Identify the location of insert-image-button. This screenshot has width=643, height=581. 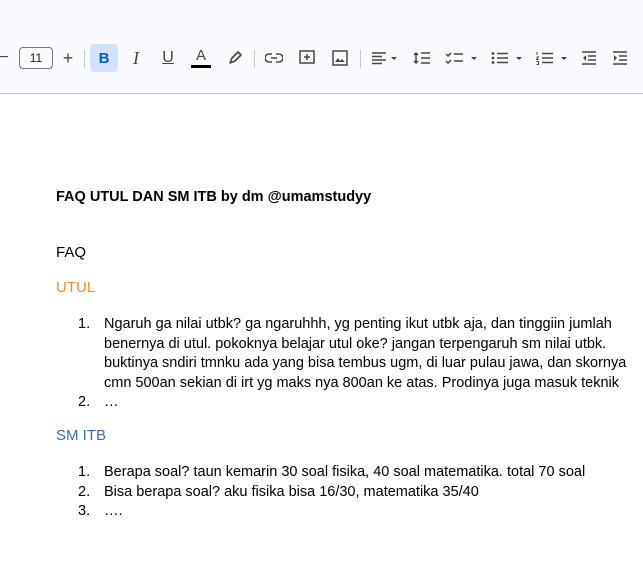
(340, 58).